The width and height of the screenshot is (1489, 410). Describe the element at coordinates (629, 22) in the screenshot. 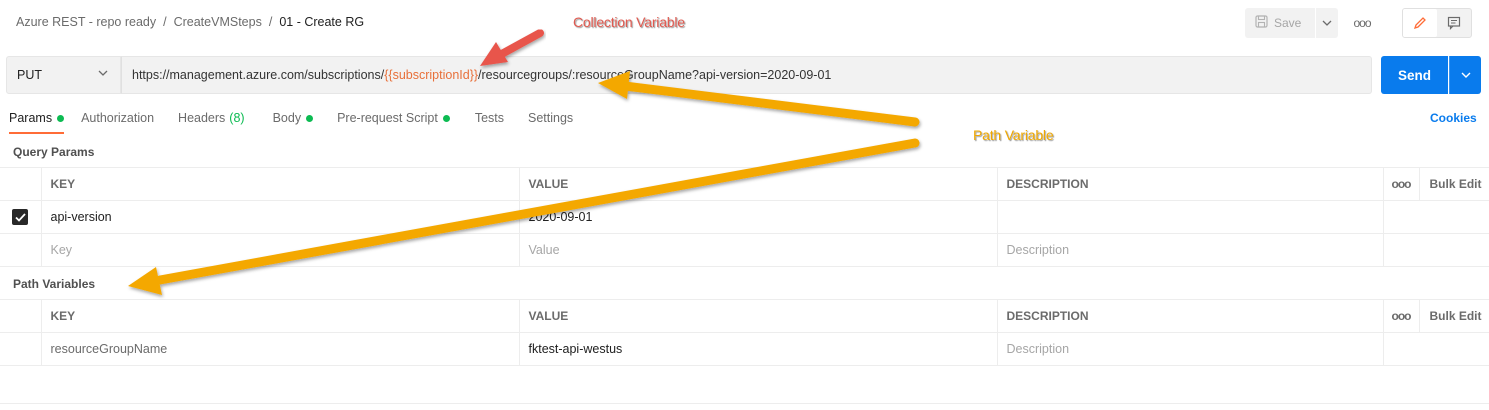

I see `collection-variable-annotation: Collection Variable` at that location.